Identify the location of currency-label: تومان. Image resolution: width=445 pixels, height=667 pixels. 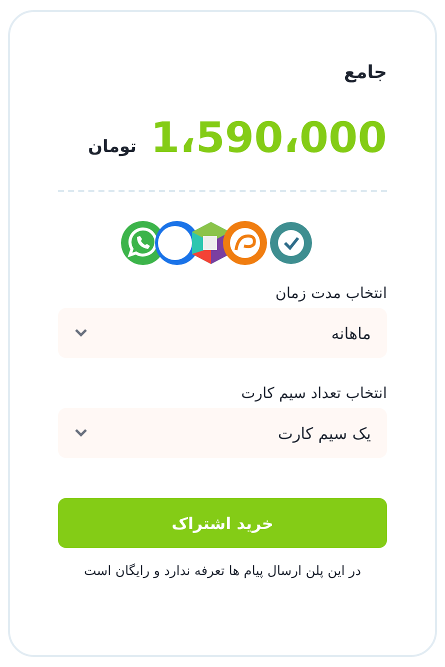
(112, 147).